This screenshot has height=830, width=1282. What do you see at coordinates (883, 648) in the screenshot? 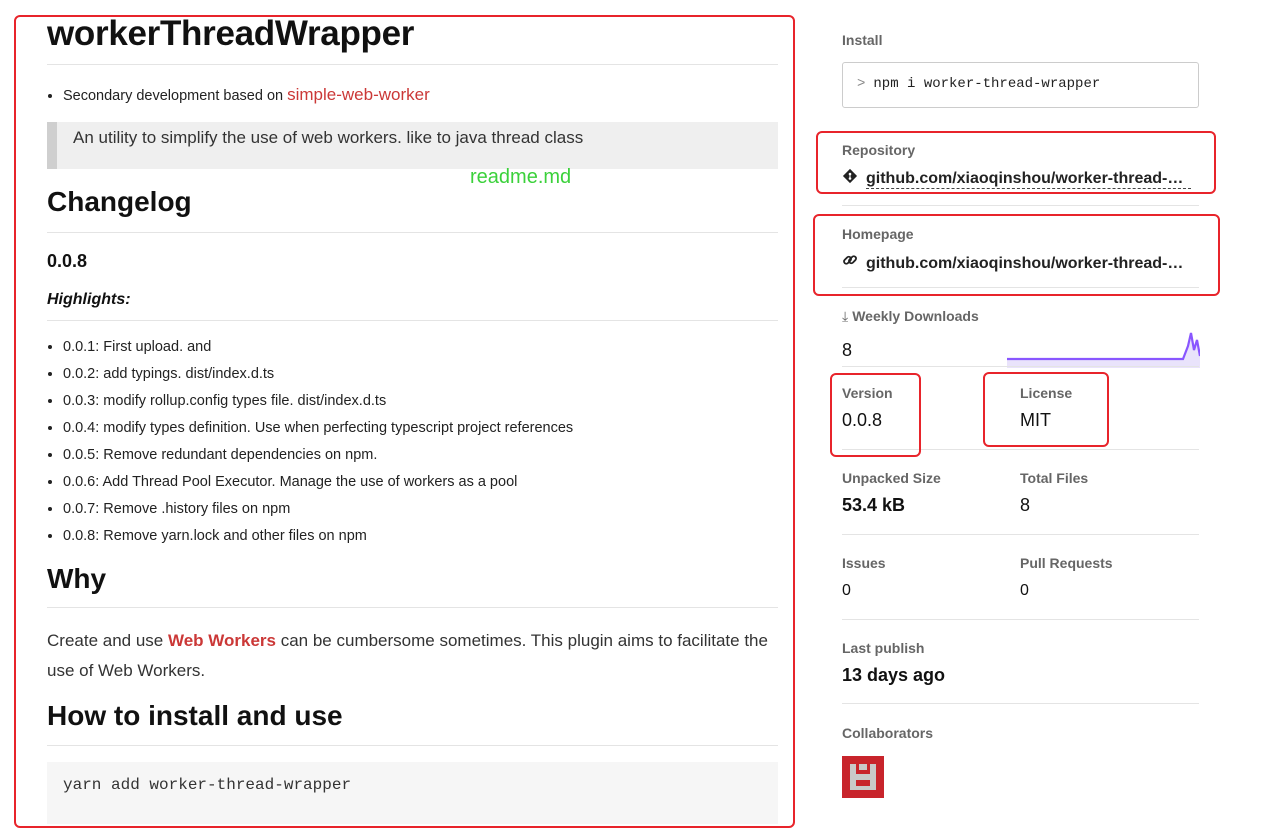
I see `last-publish-label: Last publish` at bounding box center [883, 648].